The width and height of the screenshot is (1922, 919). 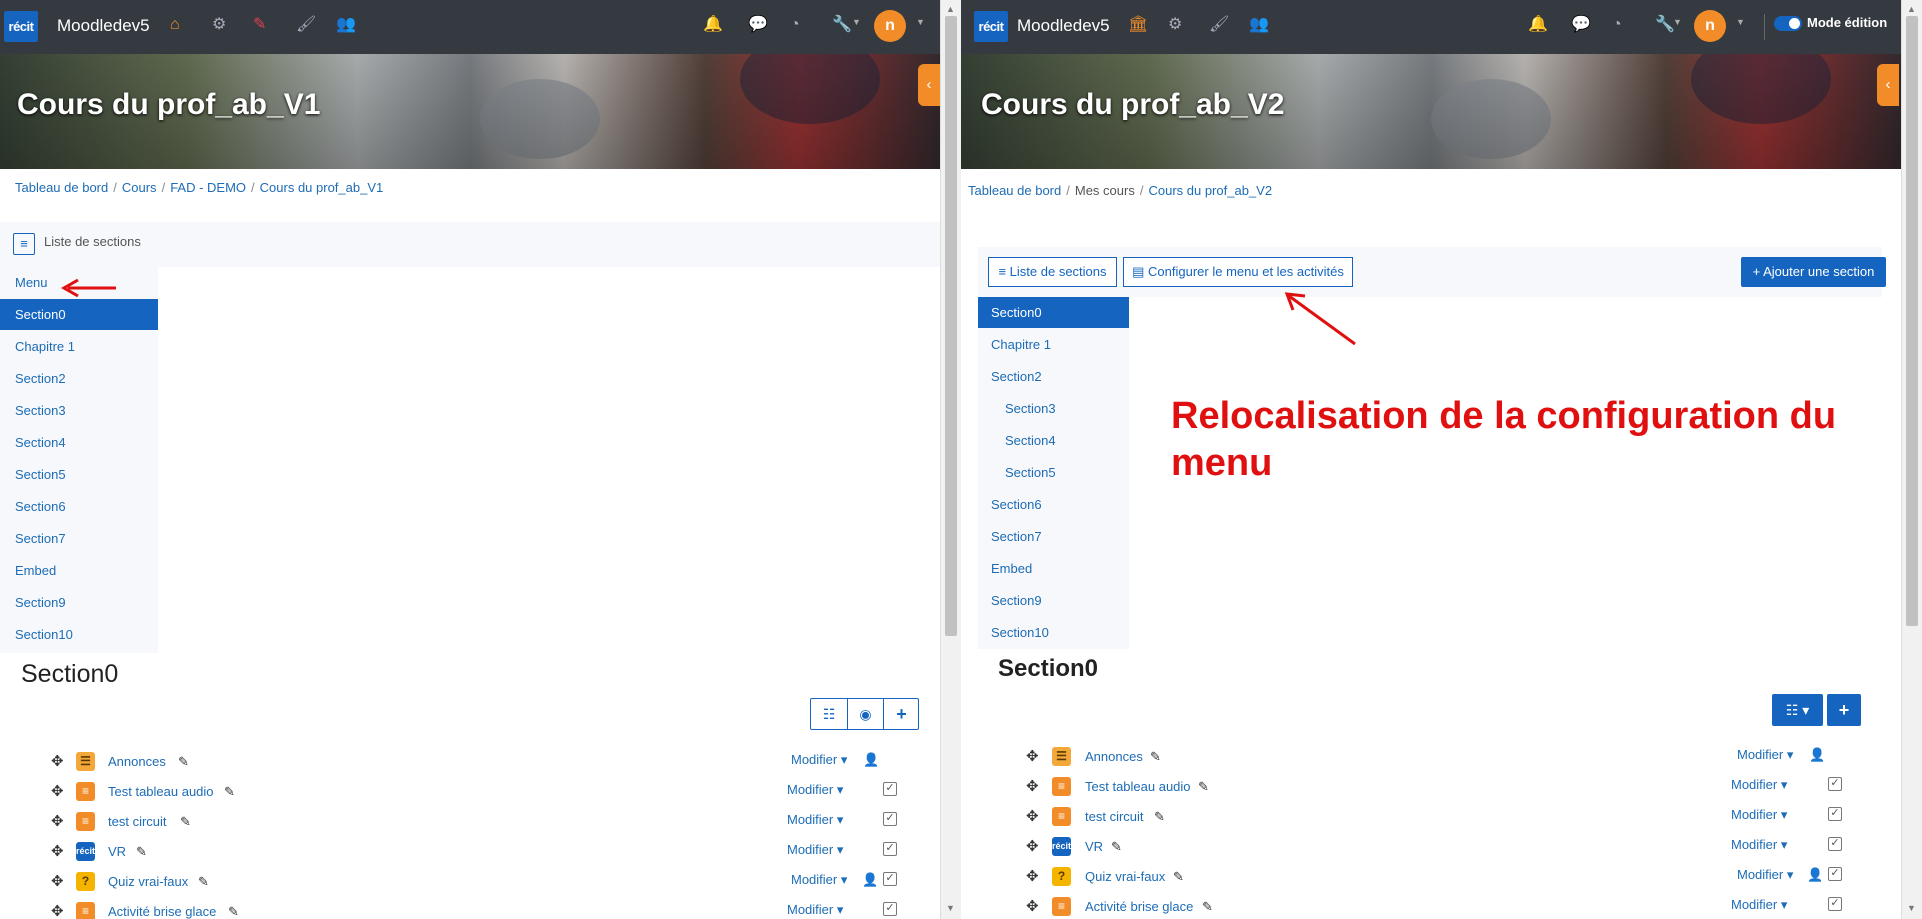 I want to click on brush-icon: 🖌, so click(x=306, y=25).